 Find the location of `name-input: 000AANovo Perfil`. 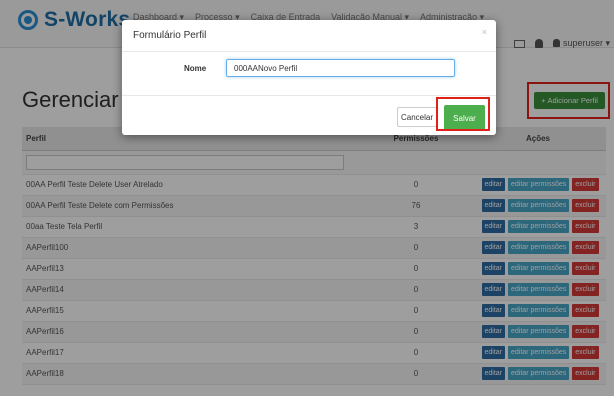

name-input: 000AANovo Perfil is located at coordinates (340, 68).